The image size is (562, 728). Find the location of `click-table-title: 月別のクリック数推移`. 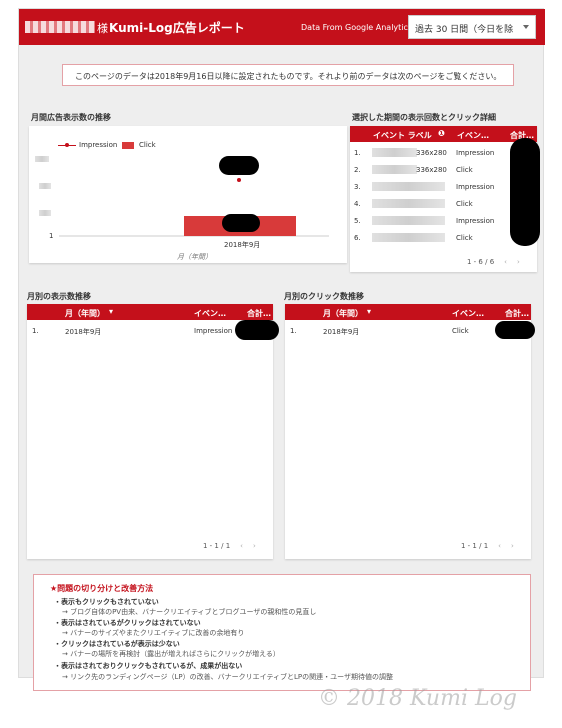

click-table-title: 月別のクリック数推移 is located at coordinates (324, 296).